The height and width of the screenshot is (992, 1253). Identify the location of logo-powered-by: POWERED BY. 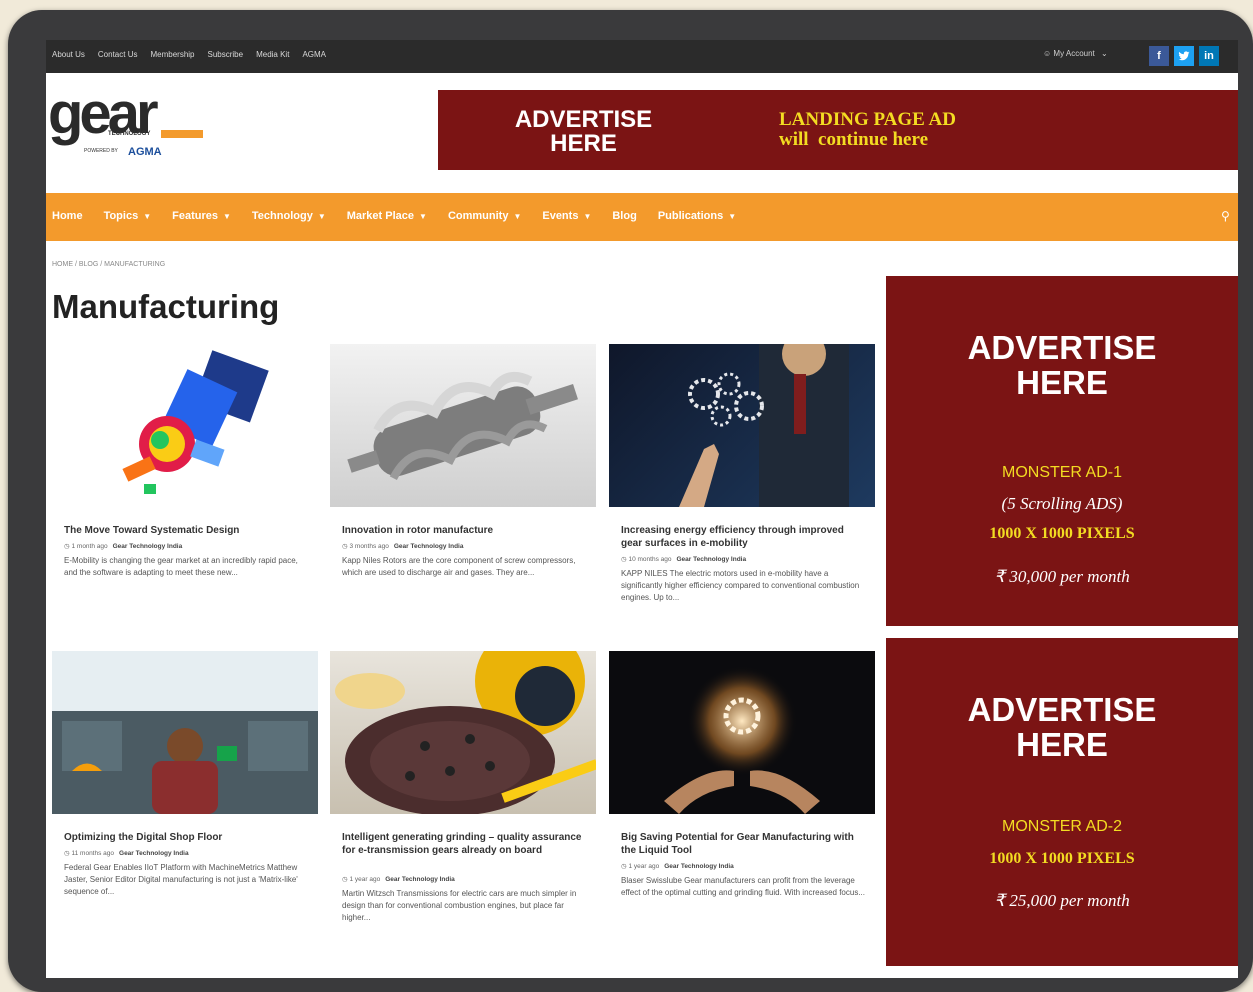
(101, 151).